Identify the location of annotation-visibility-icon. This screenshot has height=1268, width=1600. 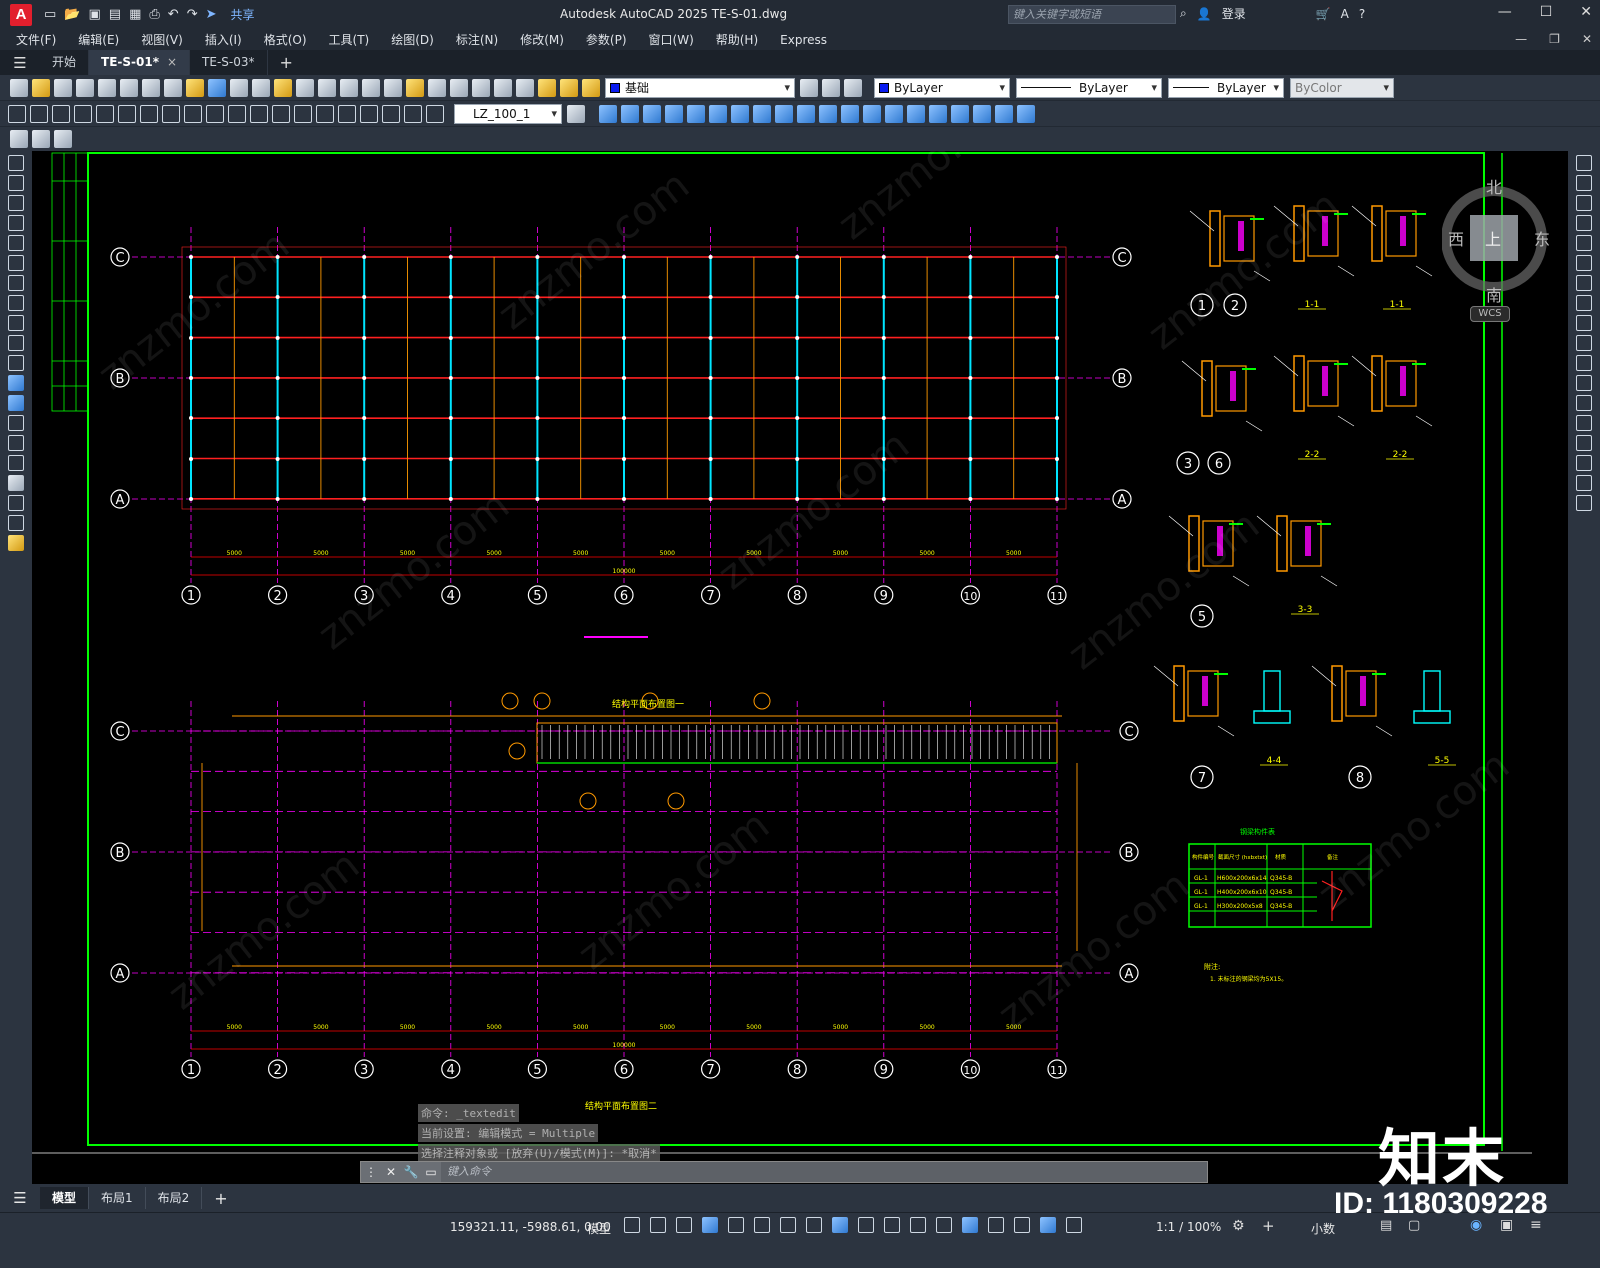
(1048, 1225).